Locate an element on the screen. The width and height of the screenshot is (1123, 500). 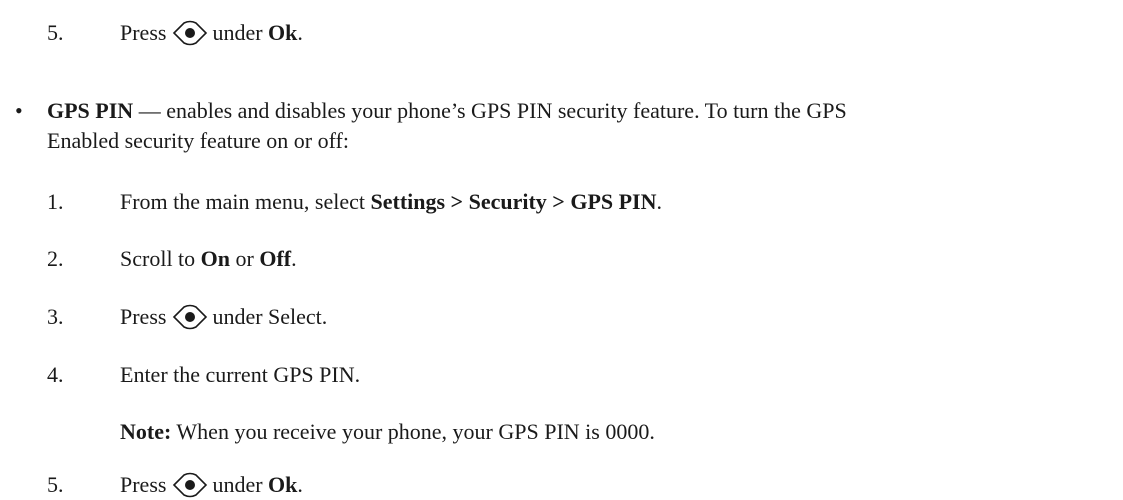
step-5: Press under Ok. is located at coordinates (211, 485).